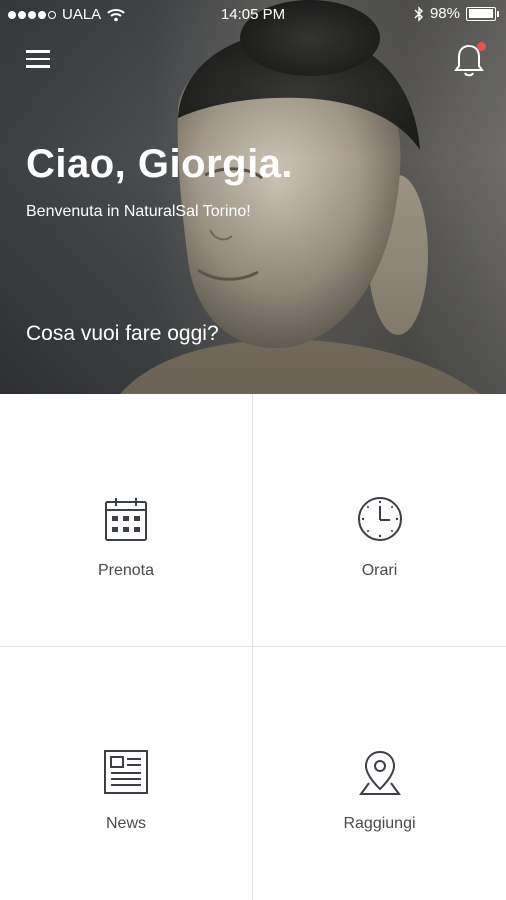 This screenshot has height=900, width=506. Describe the element at coordinates (482, 13) in the screenshot. I see `battery-icon` at that location.